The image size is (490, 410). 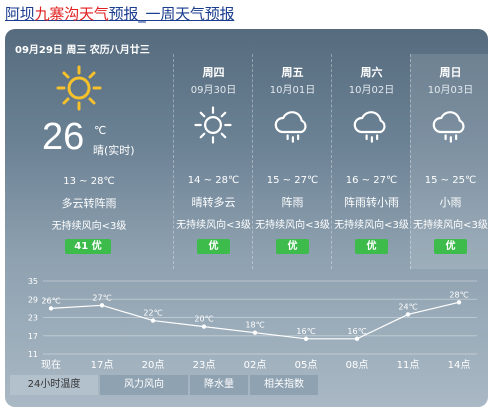 I want to click on title-location: 阿坝, so click(x=20, y=14).